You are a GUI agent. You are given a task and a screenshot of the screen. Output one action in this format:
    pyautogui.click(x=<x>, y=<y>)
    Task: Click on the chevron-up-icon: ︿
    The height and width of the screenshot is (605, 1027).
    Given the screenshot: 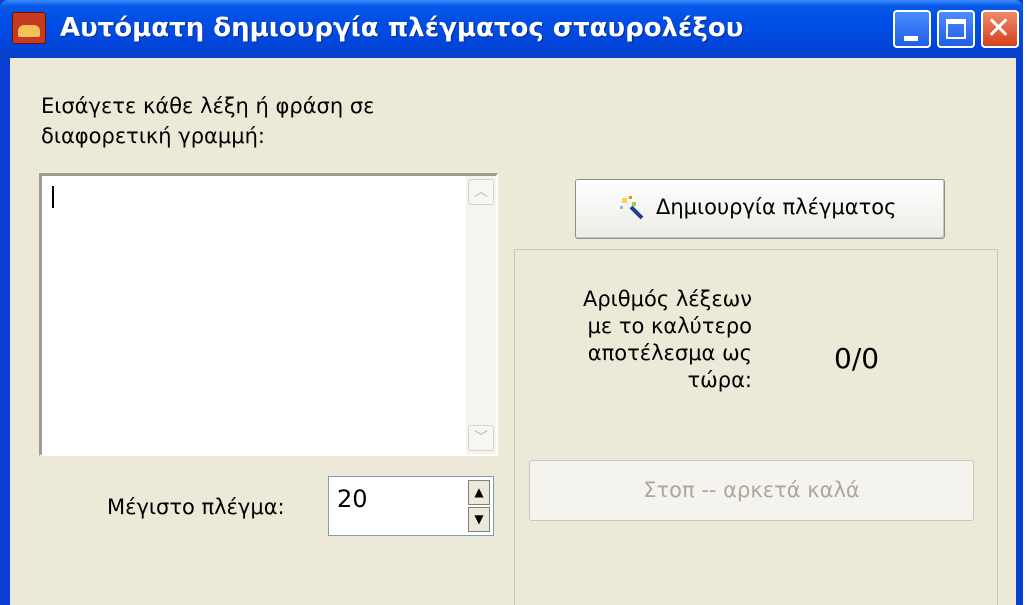 What is the action you would take?
    pyautogui.click(x=481, y=192)
    